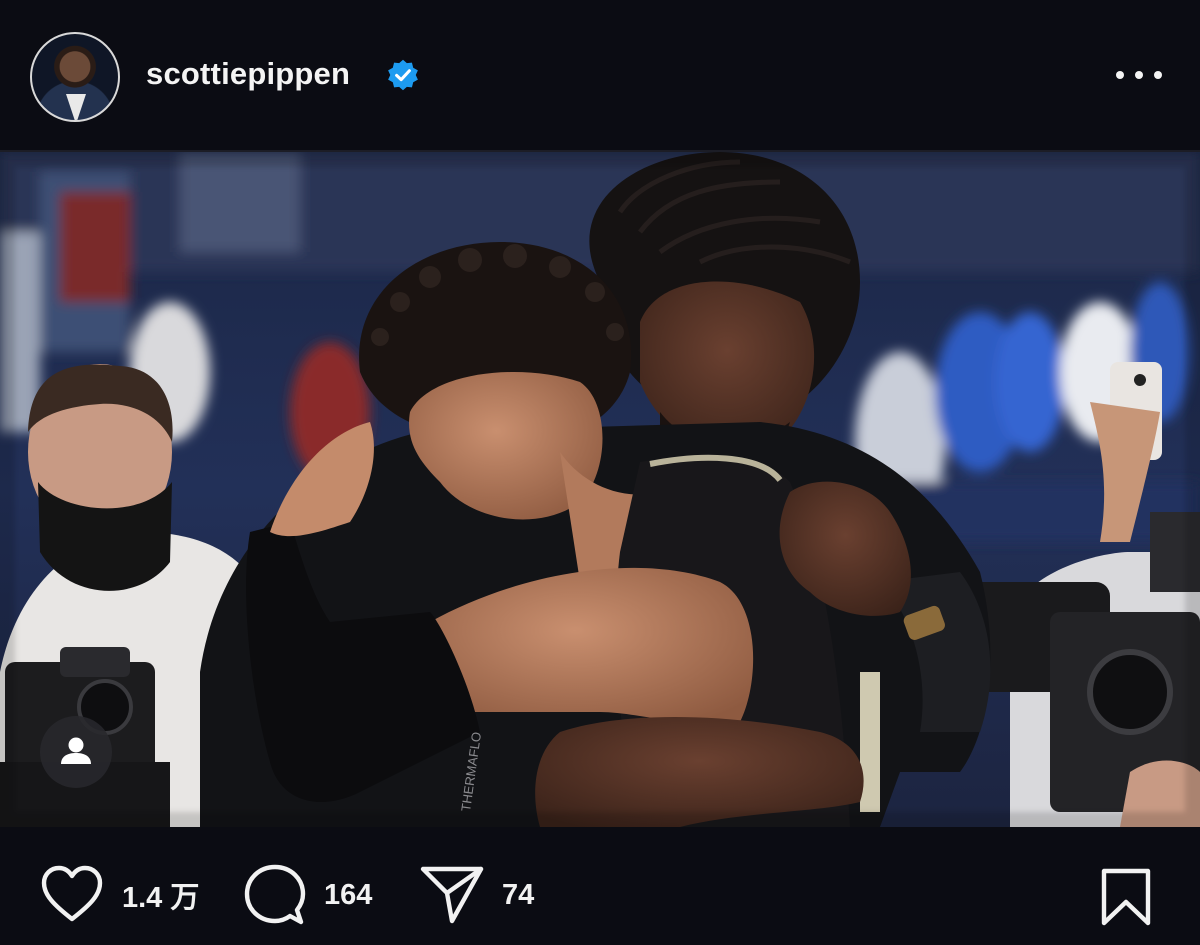  Describe the element at coordinates (518, 895) in the screenshot. I see `share-count: 74` at that location.